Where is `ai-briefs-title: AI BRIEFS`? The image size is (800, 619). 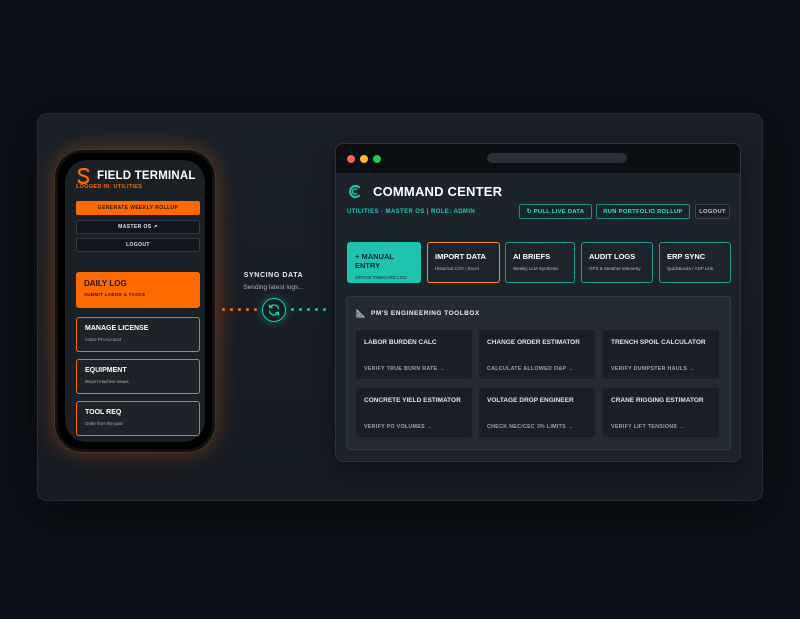
ai-briefs-title: AI BRIEFS is located at coordinates (532, 256).